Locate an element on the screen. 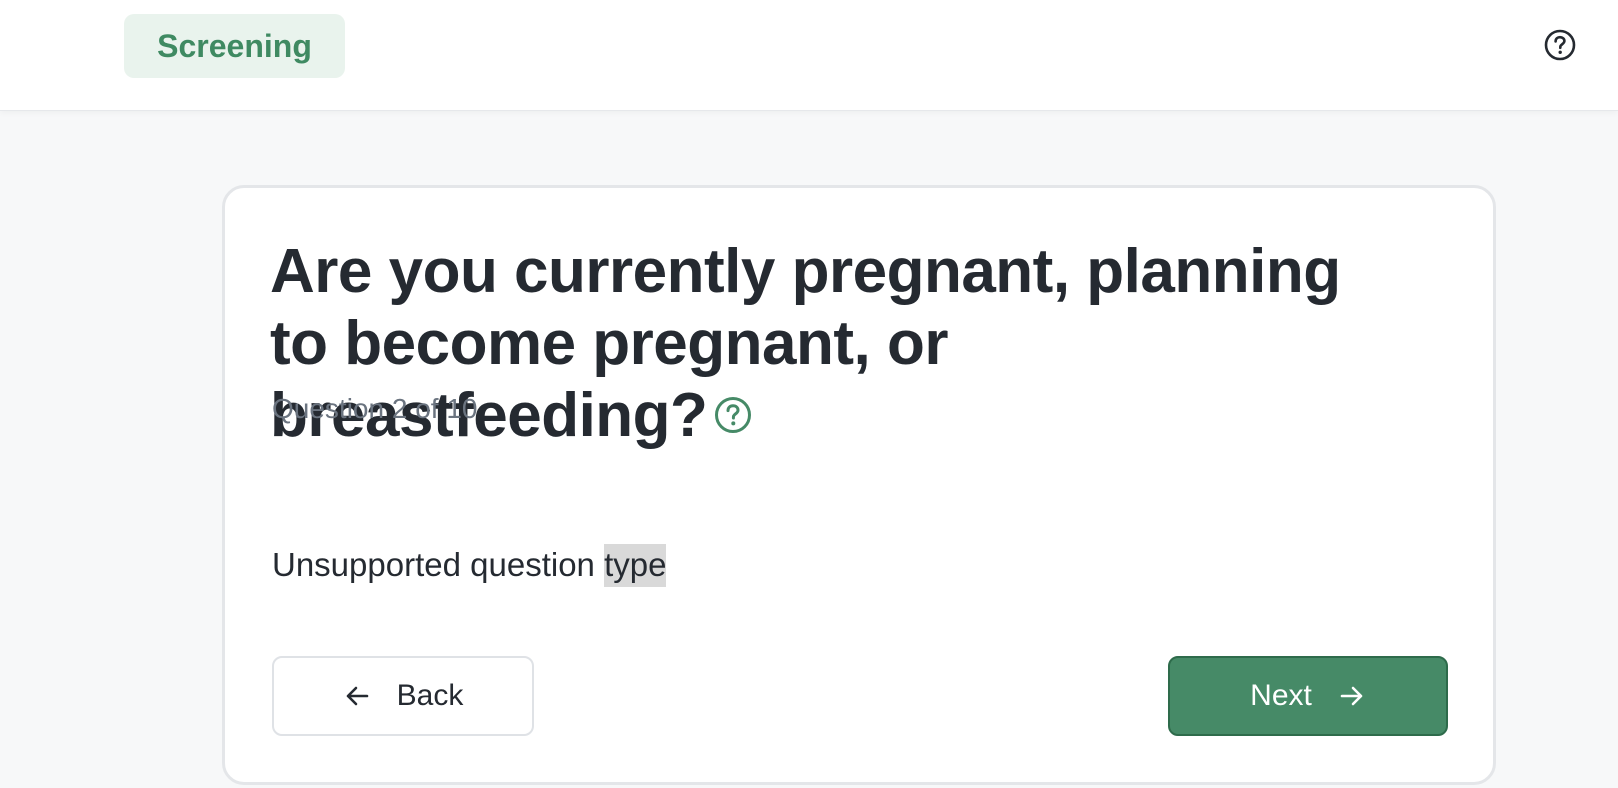  back-button-label: Back is located at coordinates (430, 695).